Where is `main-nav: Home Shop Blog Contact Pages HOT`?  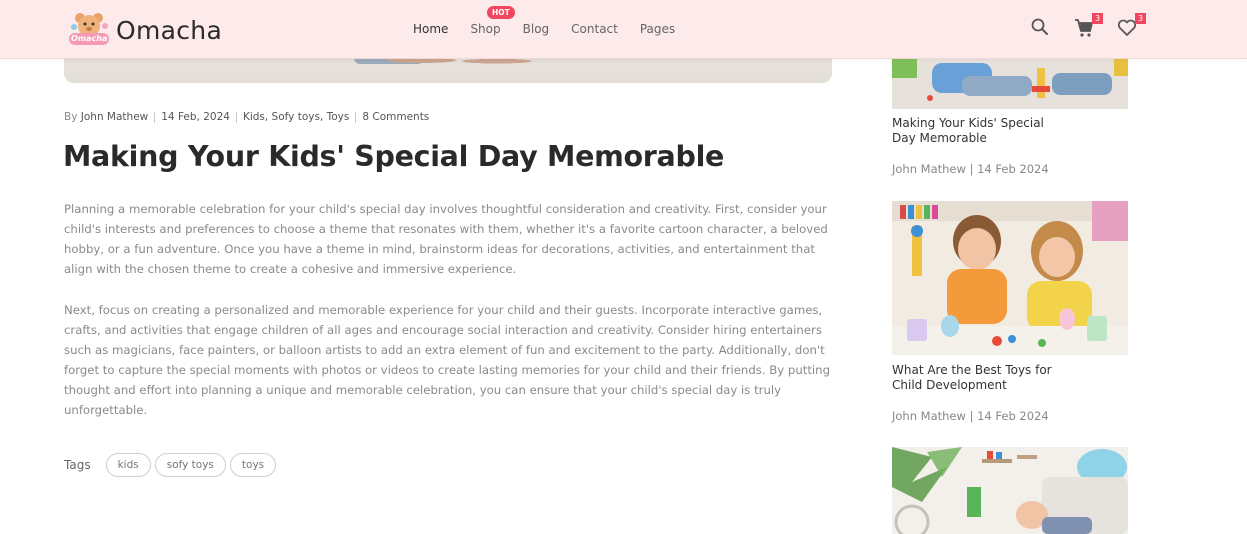 main-nav: Home Shop Blog Contact Pages HOT is located at coordinates (555, 29).